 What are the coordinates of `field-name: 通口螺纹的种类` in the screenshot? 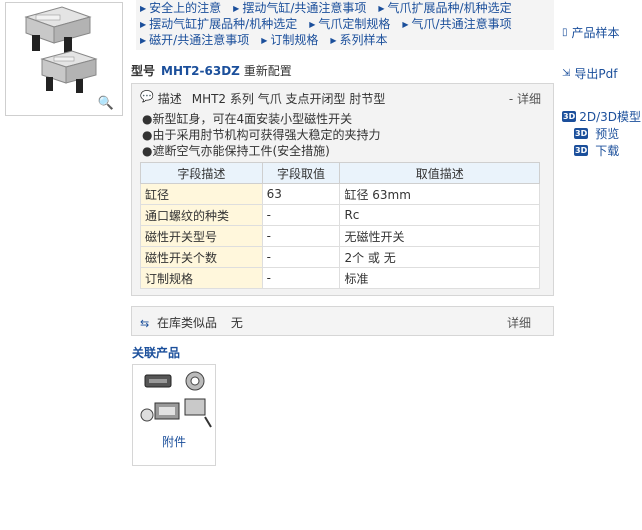 It's located at (201, 215).